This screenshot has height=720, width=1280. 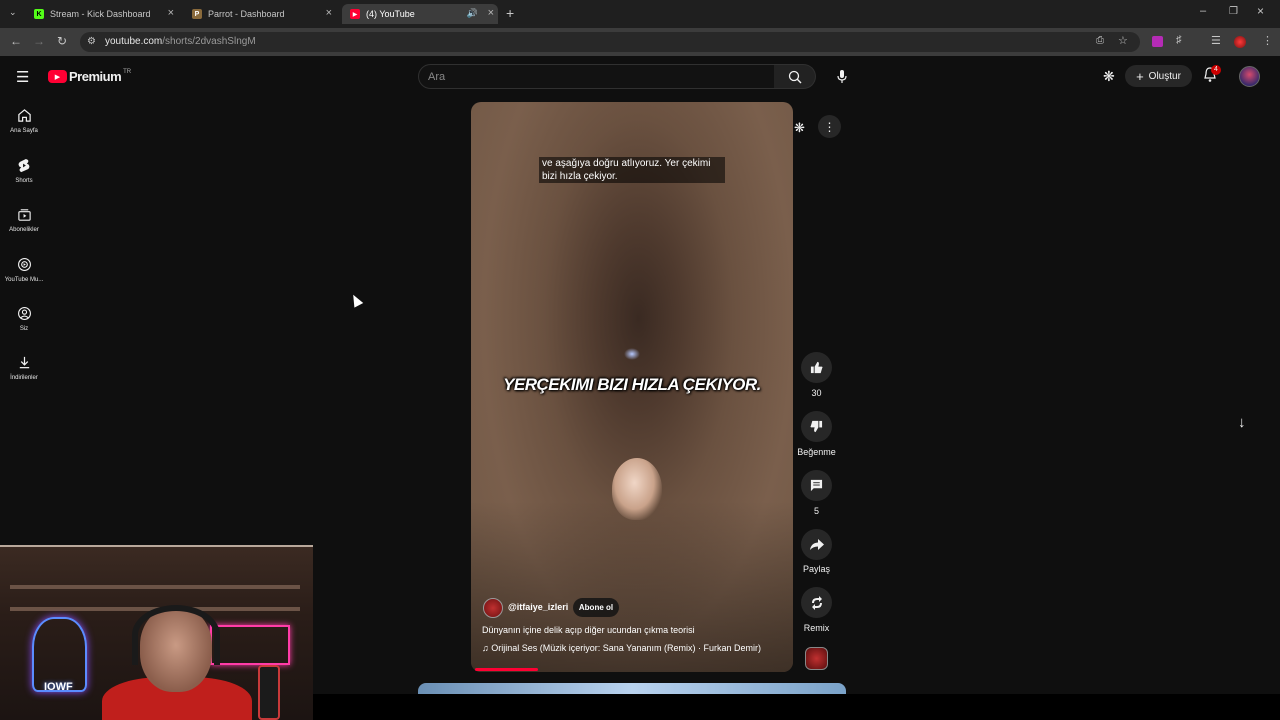 I want to click on more-vert-icon: ⋮, so click(x=829, y=126).